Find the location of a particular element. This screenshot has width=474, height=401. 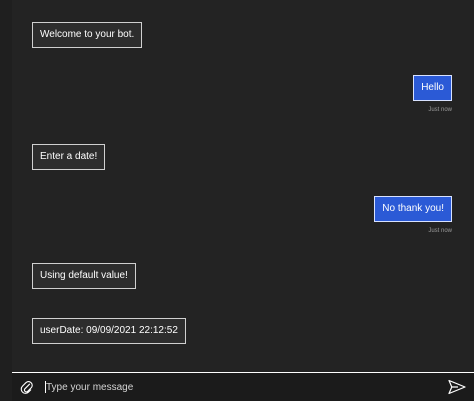

bot-message-text: Using default value! is located at coordinates (84, 275).